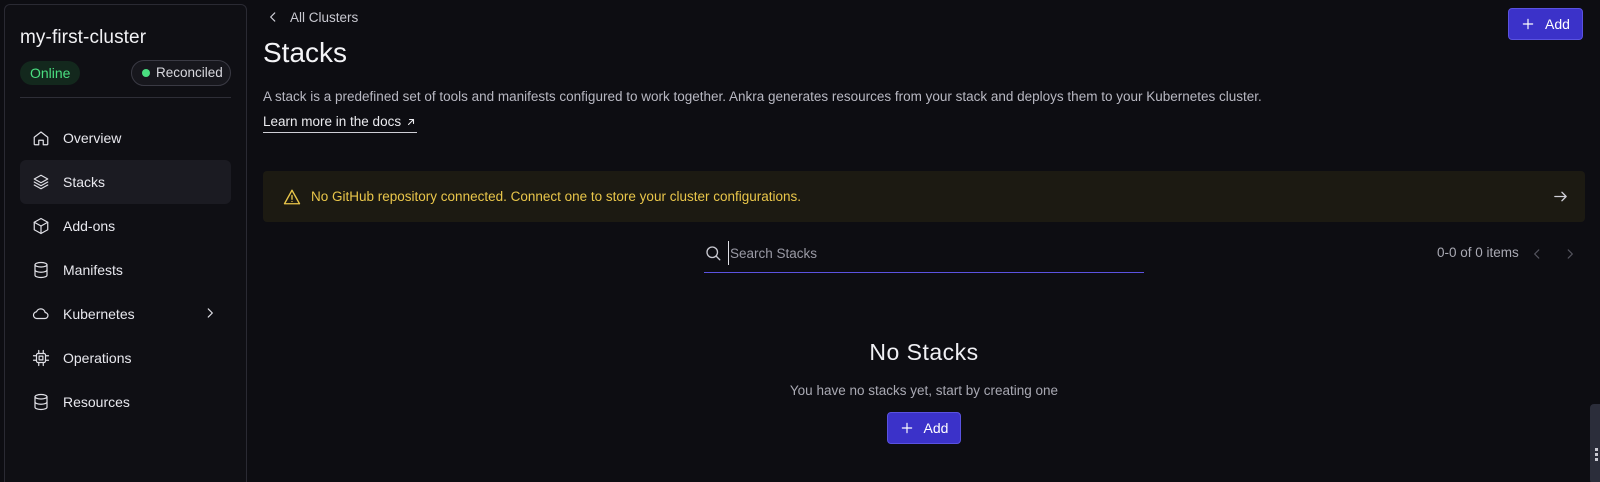  I want to click on page-title: Stacks, so click(305, 52).